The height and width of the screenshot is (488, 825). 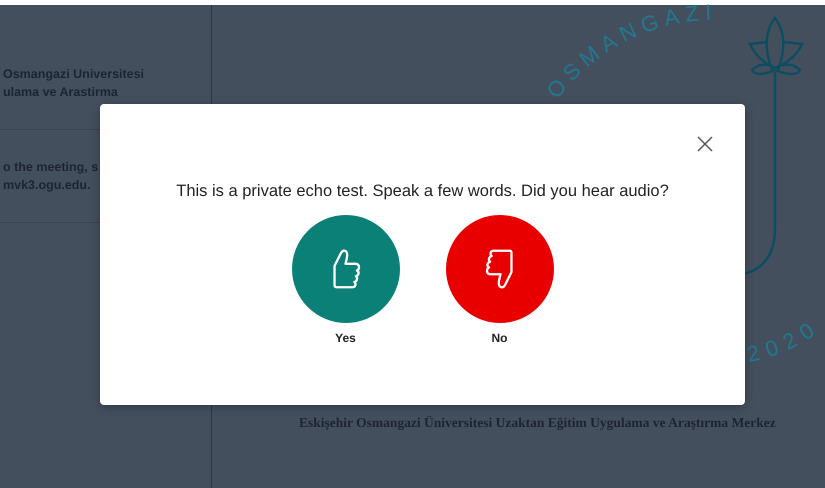 What do you see at coordinates (705, 144) in the screenshot?
I see `close-icon` at bounding box center [705, 144].